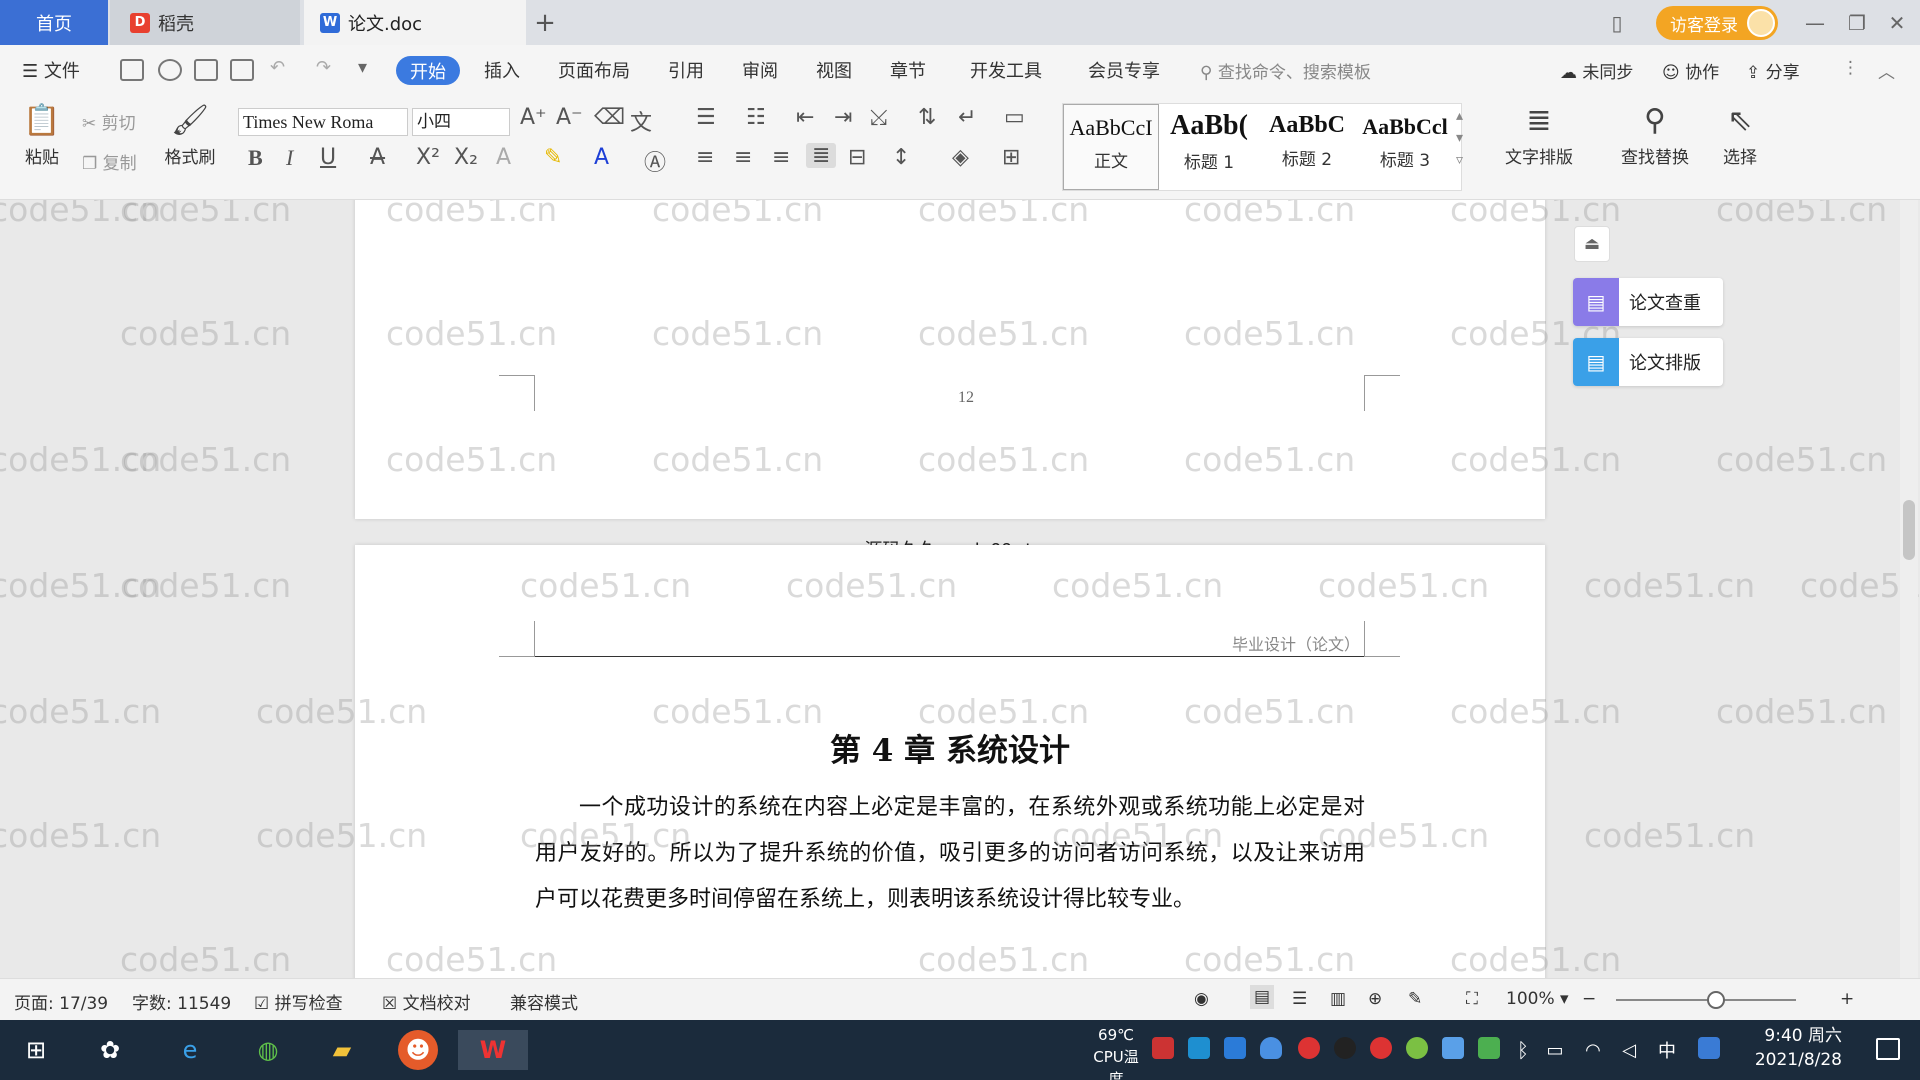  I want to click on font-color-icon: A, so click(601, 157).